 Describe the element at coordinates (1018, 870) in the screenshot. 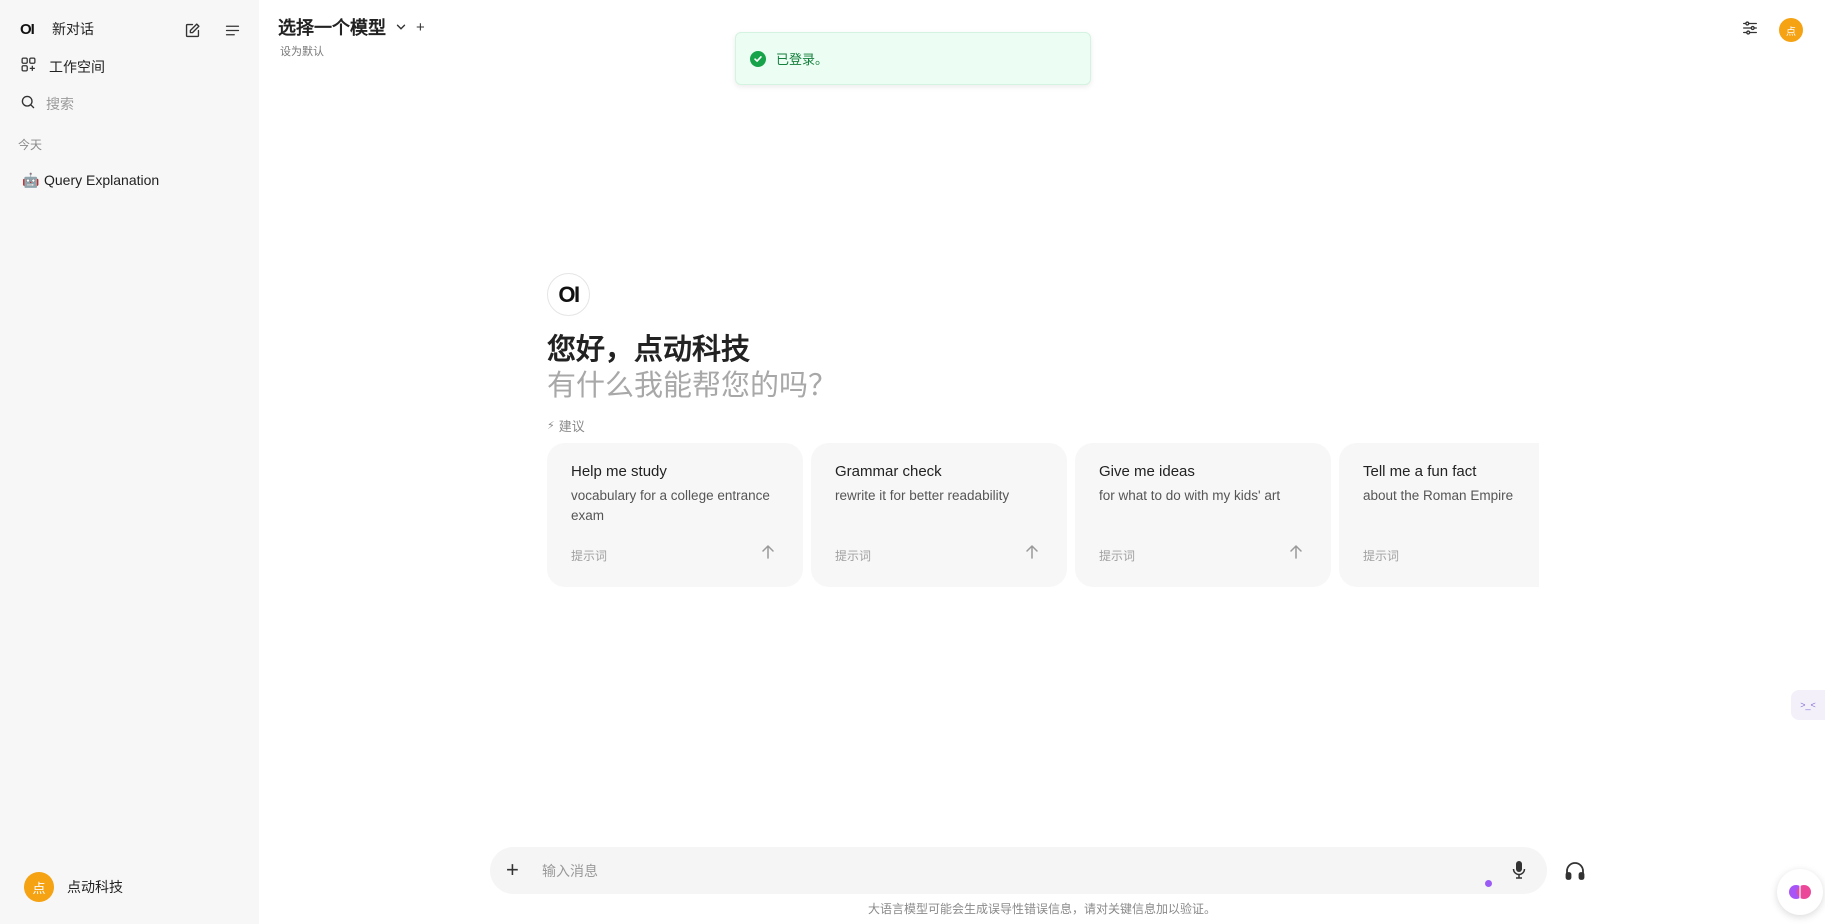

I see `message-input-bar: + 输入消息` at that location.